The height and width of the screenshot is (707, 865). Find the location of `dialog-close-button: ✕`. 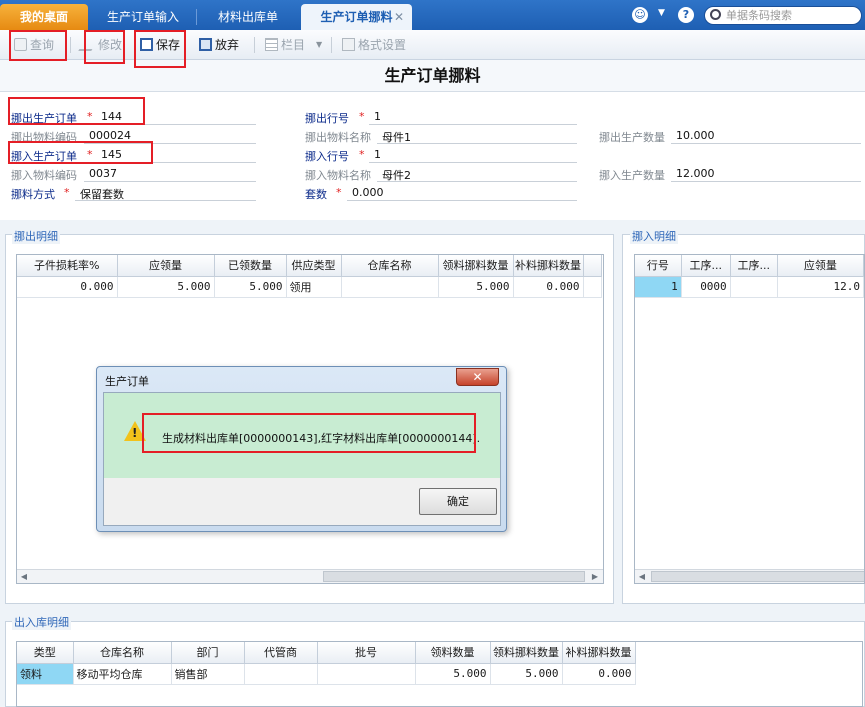

dialog-close-button: ✕ is located at coordinates (477, 377).